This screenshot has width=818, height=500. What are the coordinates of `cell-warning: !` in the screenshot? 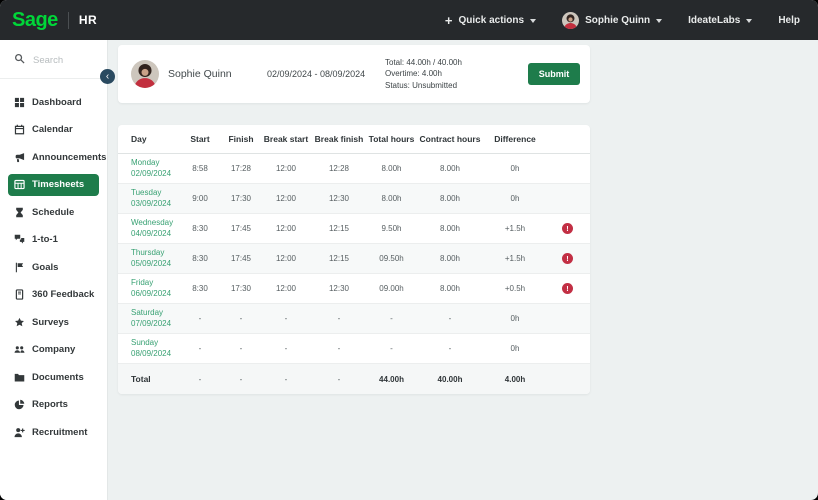 It's located at (567, 288).